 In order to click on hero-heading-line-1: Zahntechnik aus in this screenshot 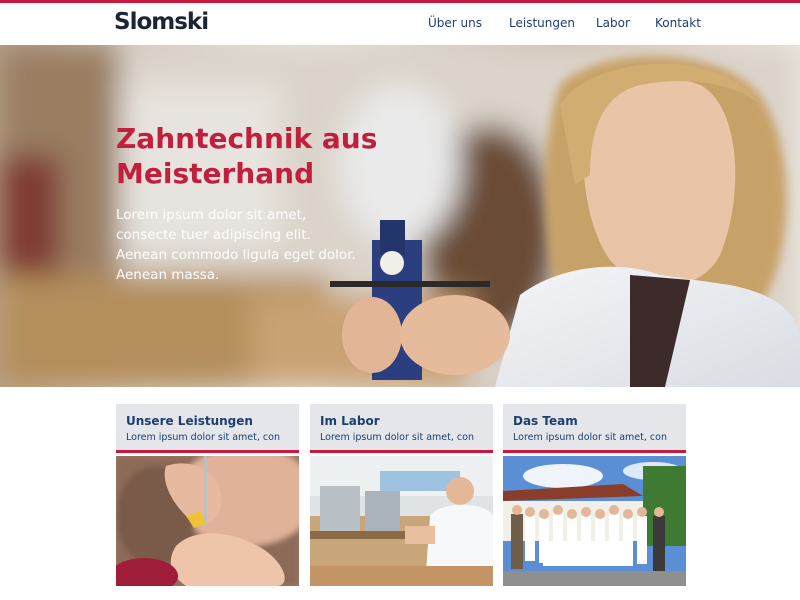, I will do `click(247, 138)`.